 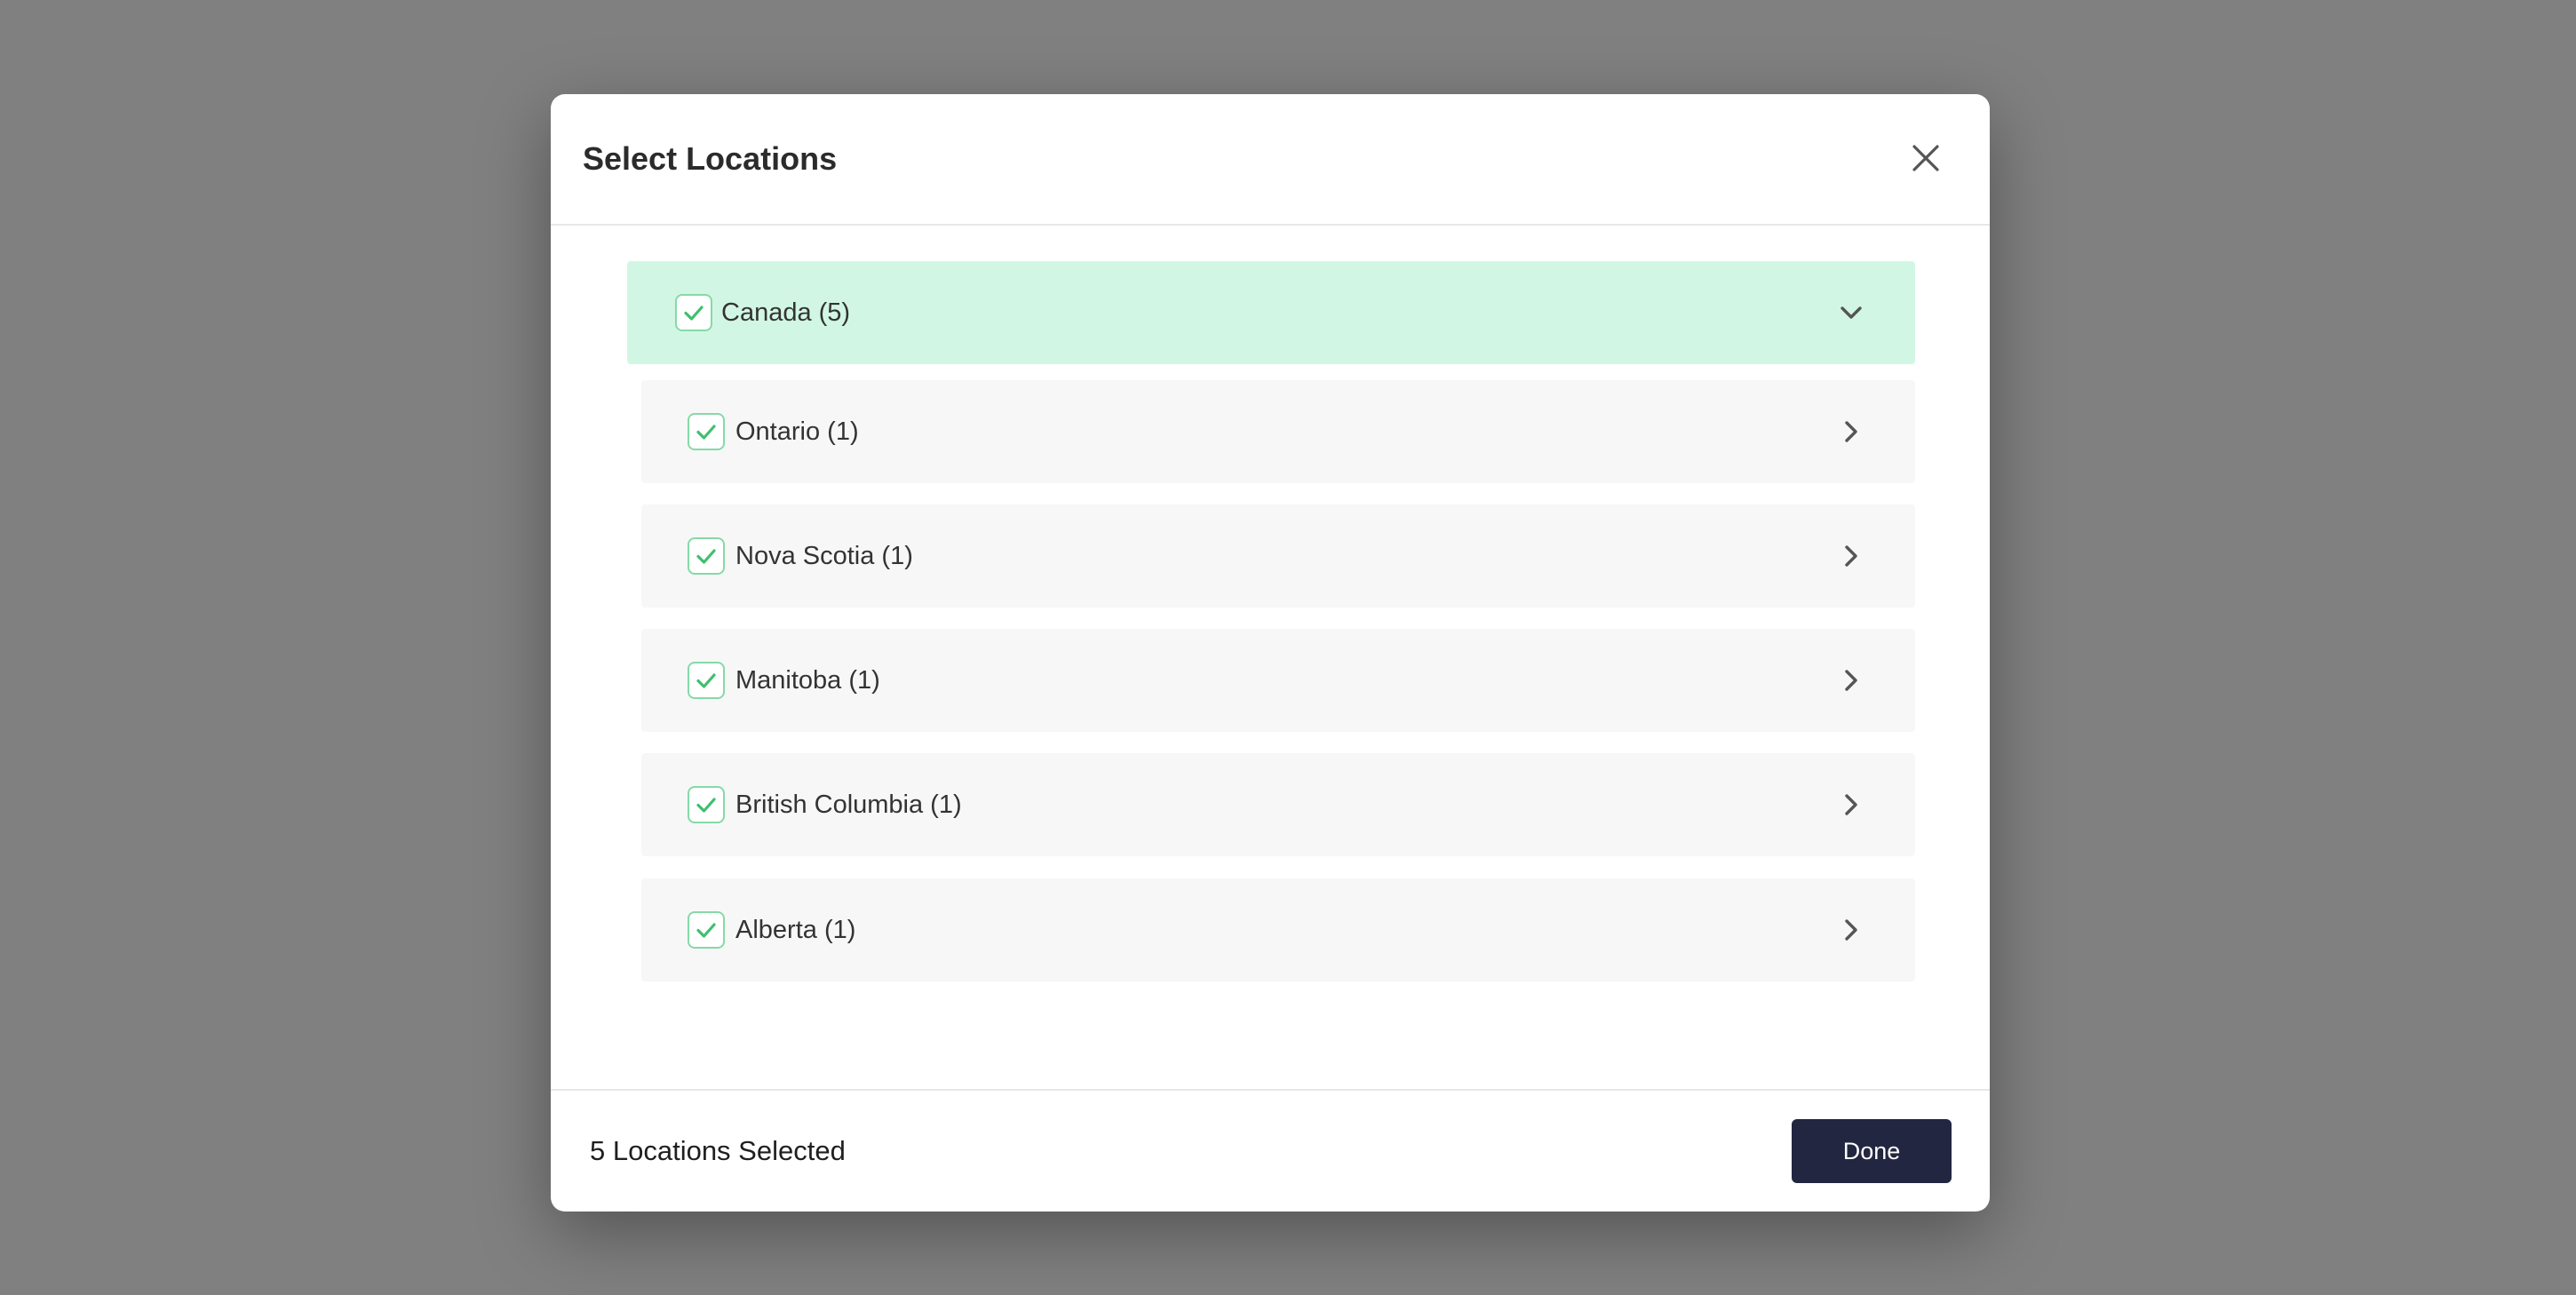 I want to click on dialog-header: Select Locations, so click(x=1270, y=160).